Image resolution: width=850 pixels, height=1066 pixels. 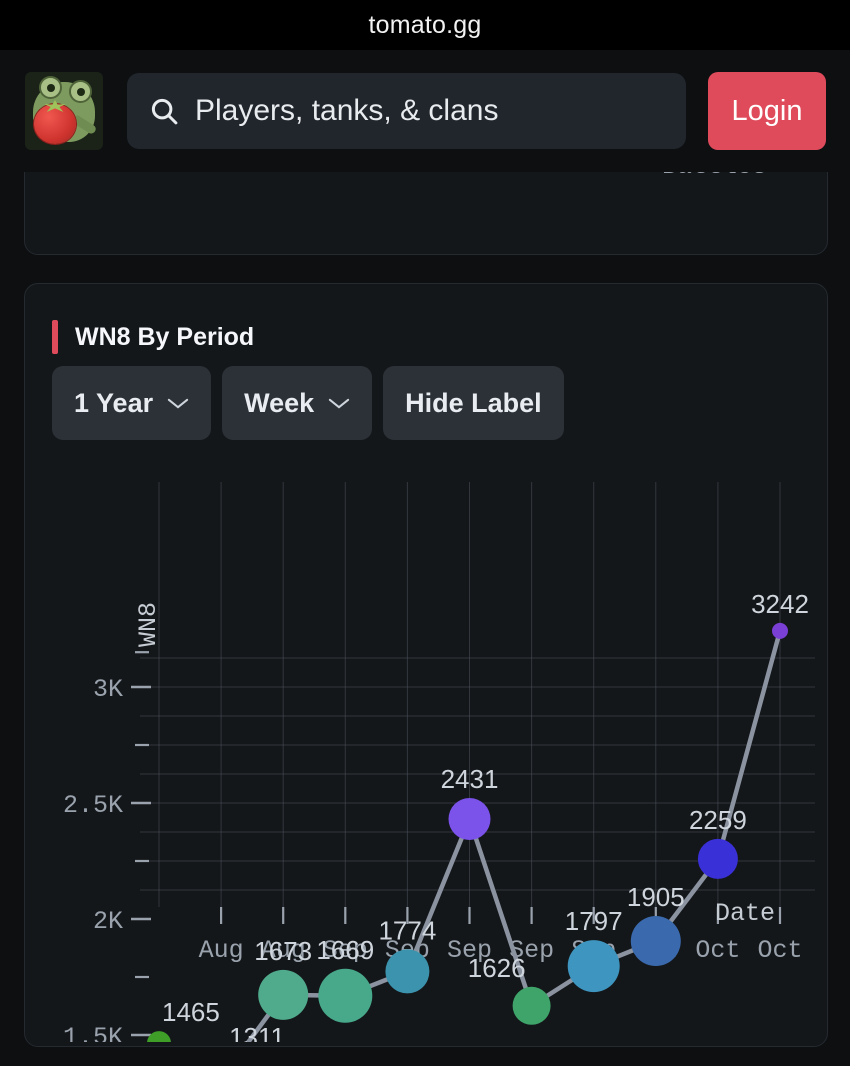 What do you see at coordinates (164, 111) in the screenshot?
I see `search-icon` at bounding box center [164, 111].